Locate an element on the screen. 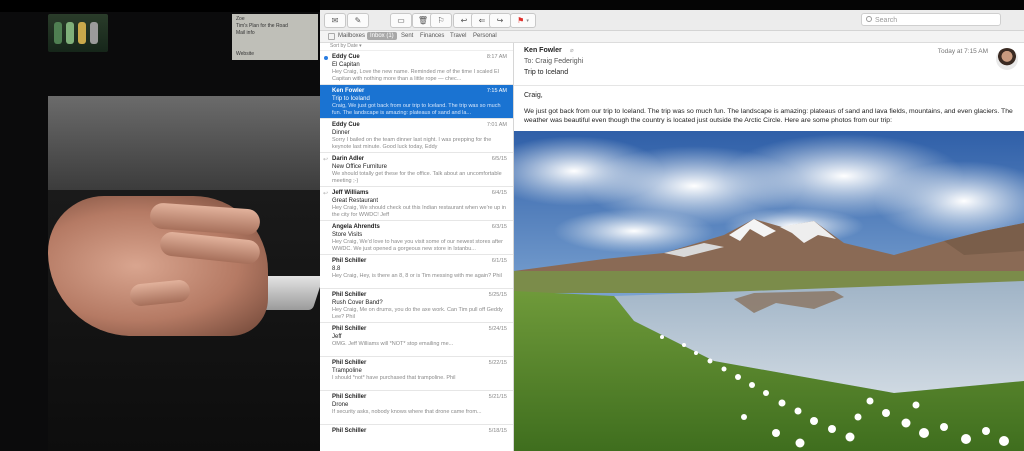 This screenshot has width=1024, height=451. flag-icon: ⚑ is located at coordinates (521, 20).